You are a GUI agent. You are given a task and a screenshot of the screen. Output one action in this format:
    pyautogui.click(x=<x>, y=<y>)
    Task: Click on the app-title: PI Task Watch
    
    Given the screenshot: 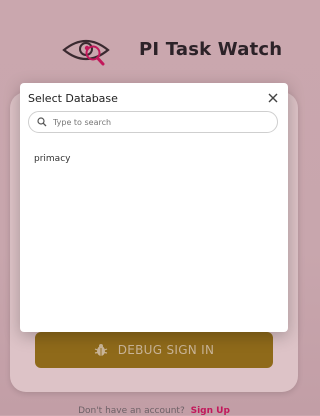 What is the action you would take?
    pyautogui.click(x=211, y=49)
    